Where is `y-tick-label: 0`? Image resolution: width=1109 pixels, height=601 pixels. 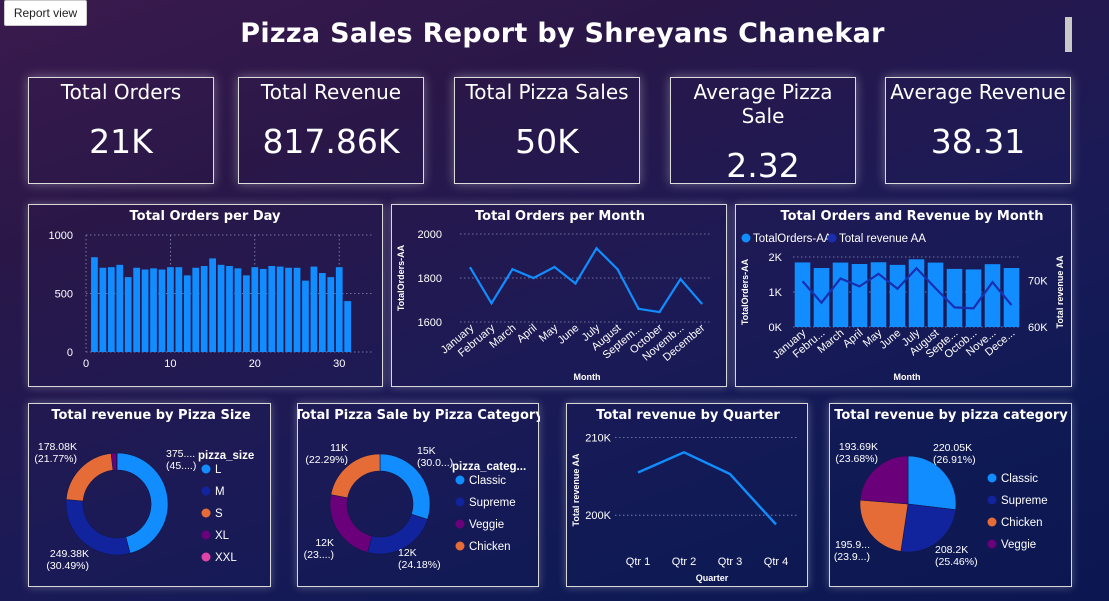 y-tick-label: 0 is located at coordinates (70, 353).